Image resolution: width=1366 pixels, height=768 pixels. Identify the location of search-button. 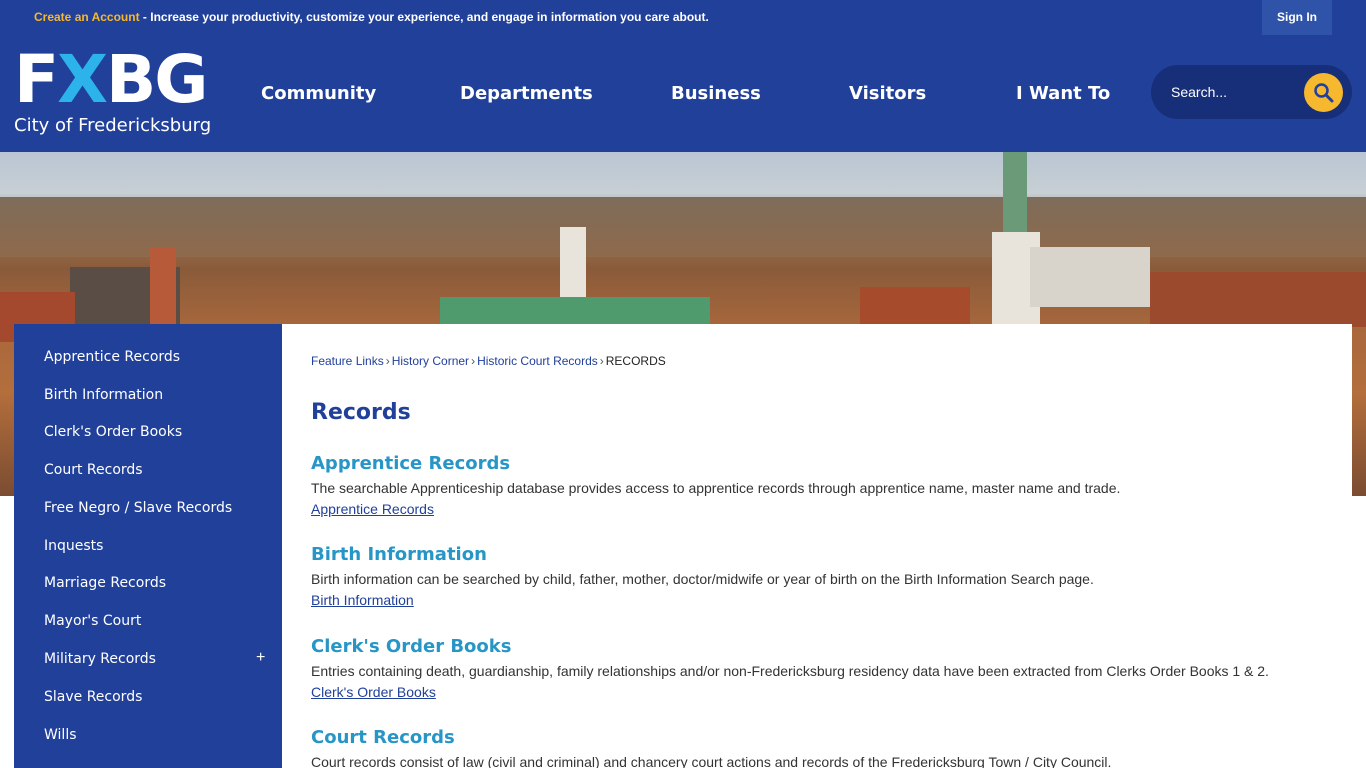
(1323, 92).